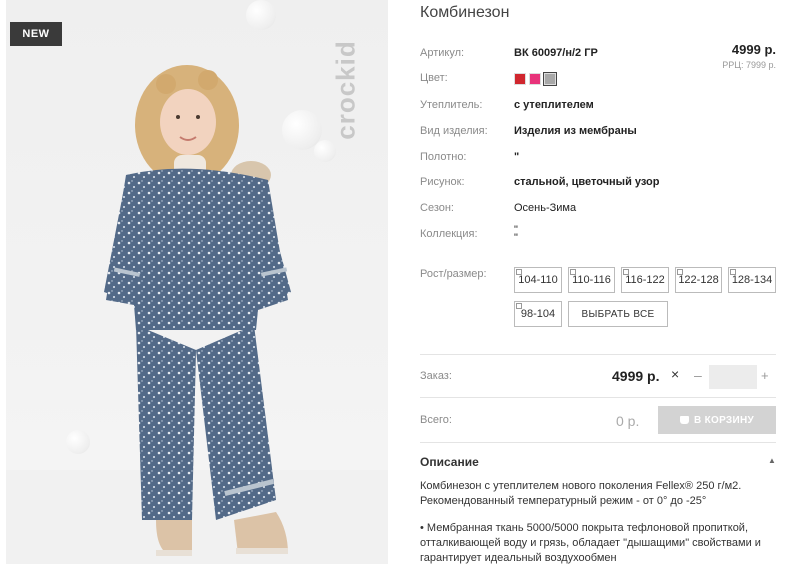  I want to click on size-option-116-122: 116-122, so click(645, 280).